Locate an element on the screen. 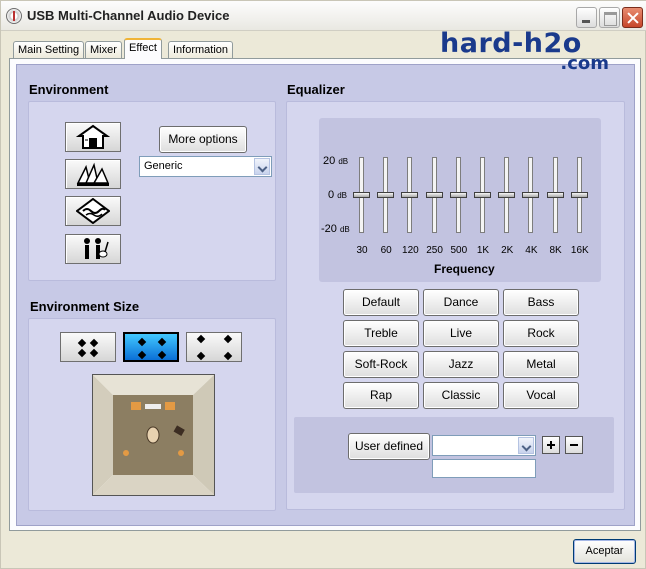 The width and height of the screenshot is (646, 569). db-bottom-label: -20 dB is located at coordinates (335, 229).